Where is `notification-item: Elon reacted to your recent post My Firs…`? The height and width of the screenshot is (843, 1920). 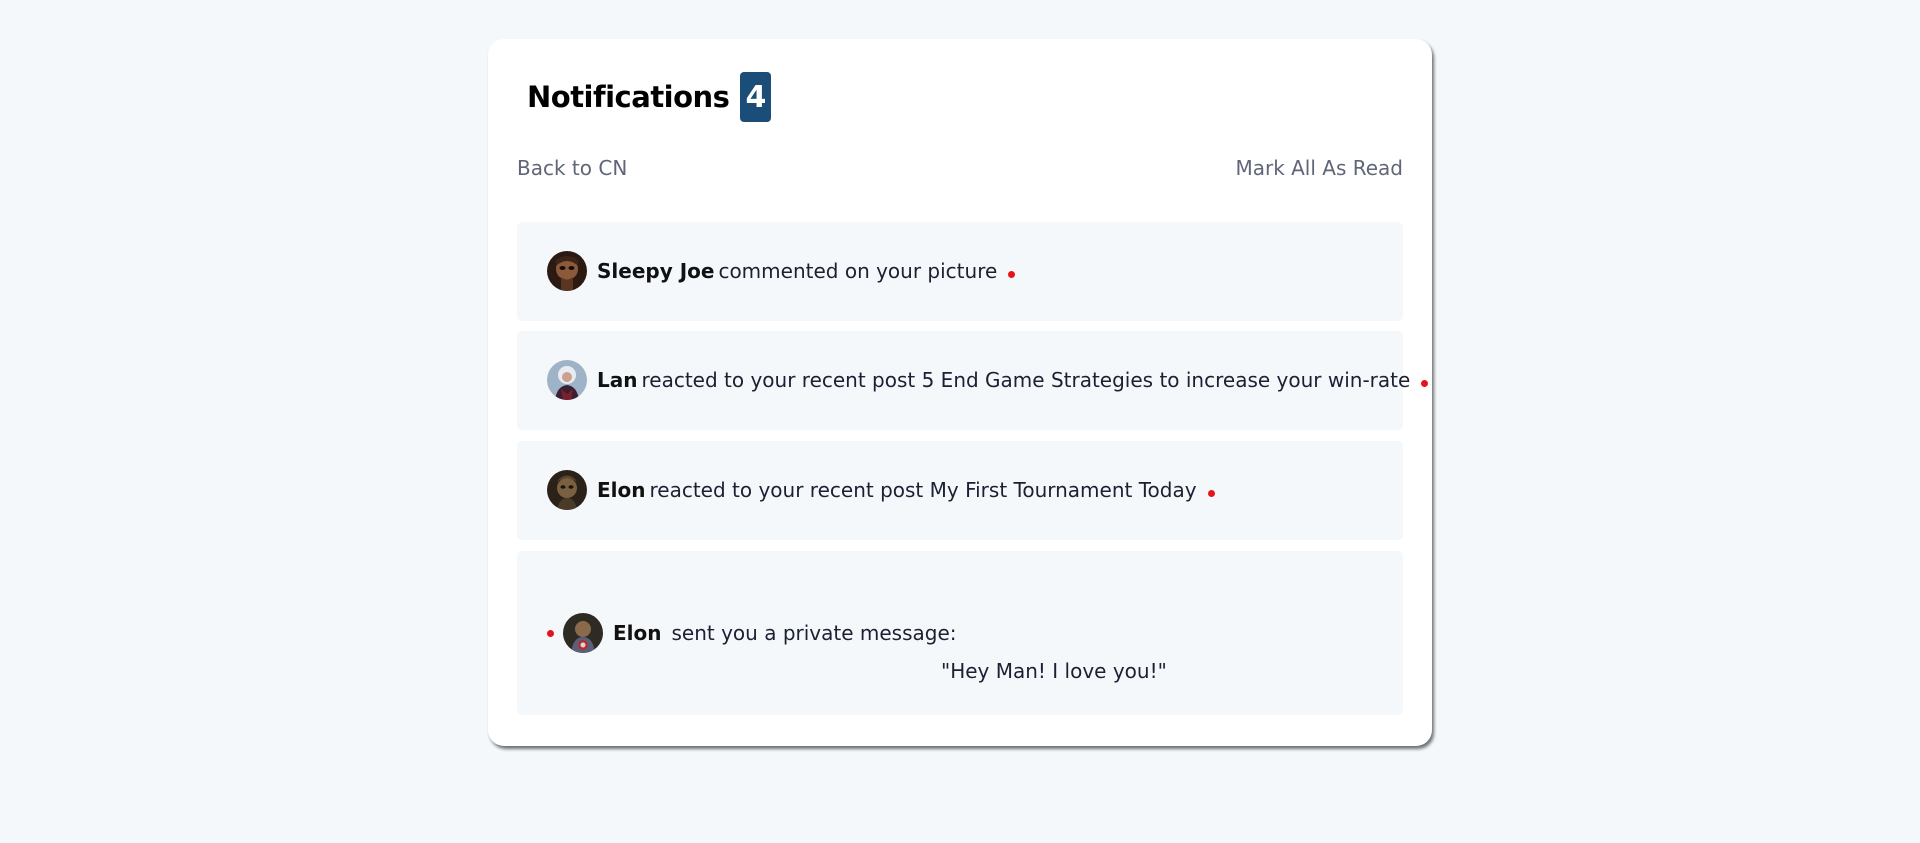
notification-item: Elon reacted to your recent post My Firs… is located at coordinates (960, 490).